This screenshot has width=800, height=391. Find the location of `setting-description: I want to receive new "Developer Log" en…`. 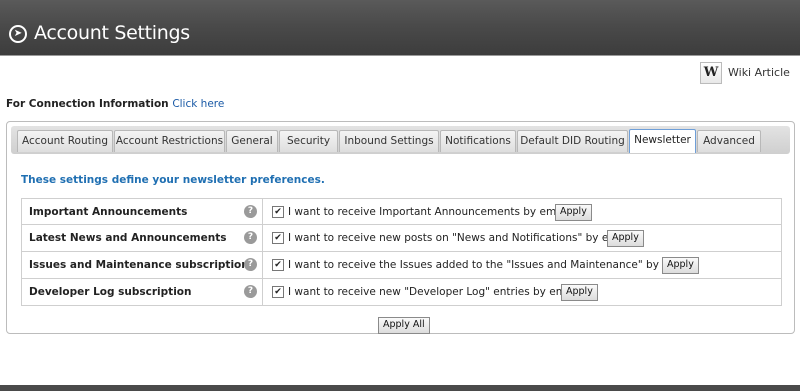

setting-description: I want to receive new "Developer Log" en… is located at coordinates (435, 292).